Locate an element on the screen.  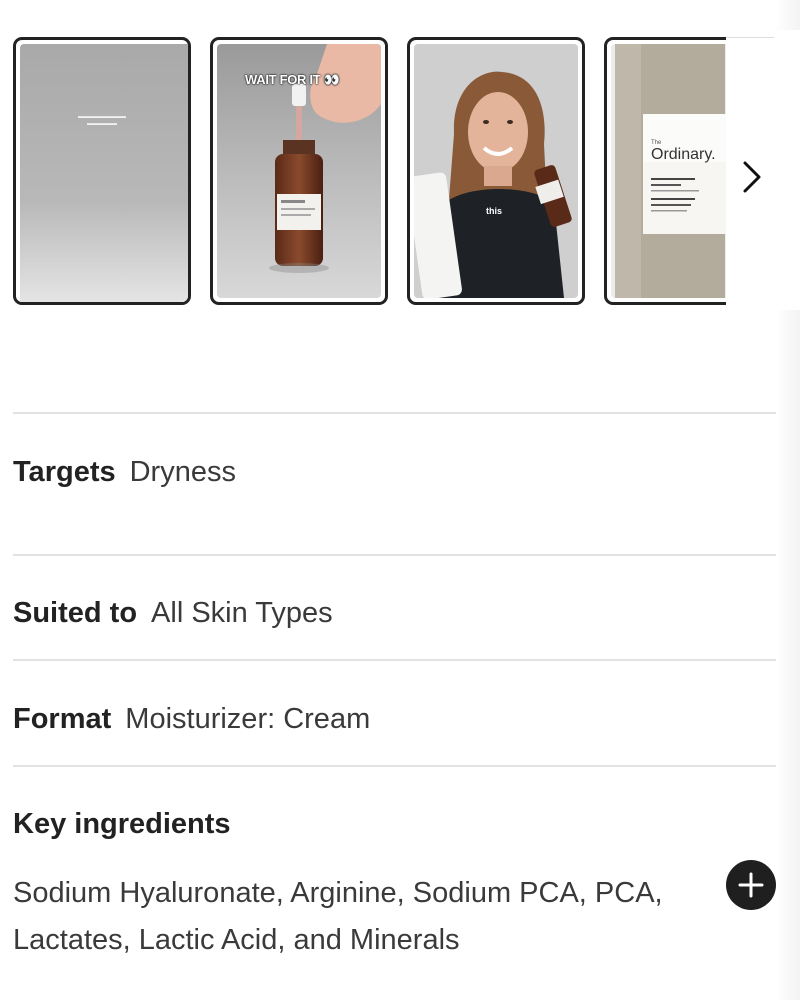
thumbnail-blurred-caption: ▬▬▬▬▬▬▬▬ ▬▬▬▬▬ is located at coordinates (102, 120).